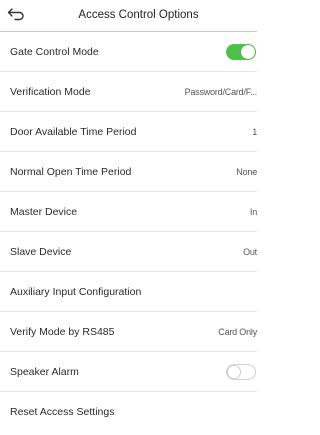  What do you see at coordinates (128, 212) in the screenshot?
I see `row-master-device: Master Device In` at bounding box center [128, 212].